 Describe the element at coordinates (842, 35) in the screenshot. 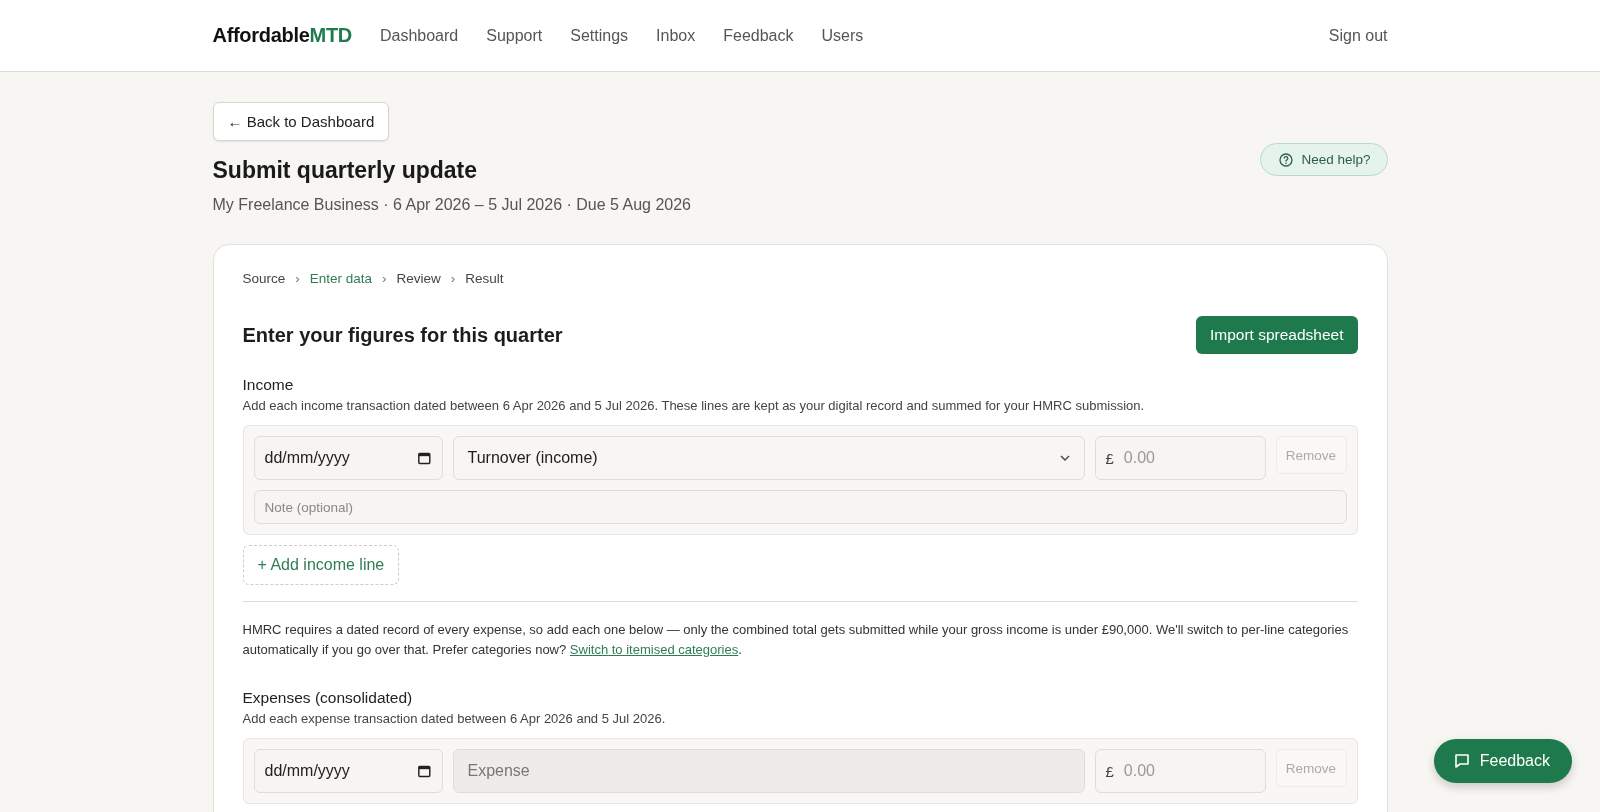

I see `nav-link: Users` at that location.